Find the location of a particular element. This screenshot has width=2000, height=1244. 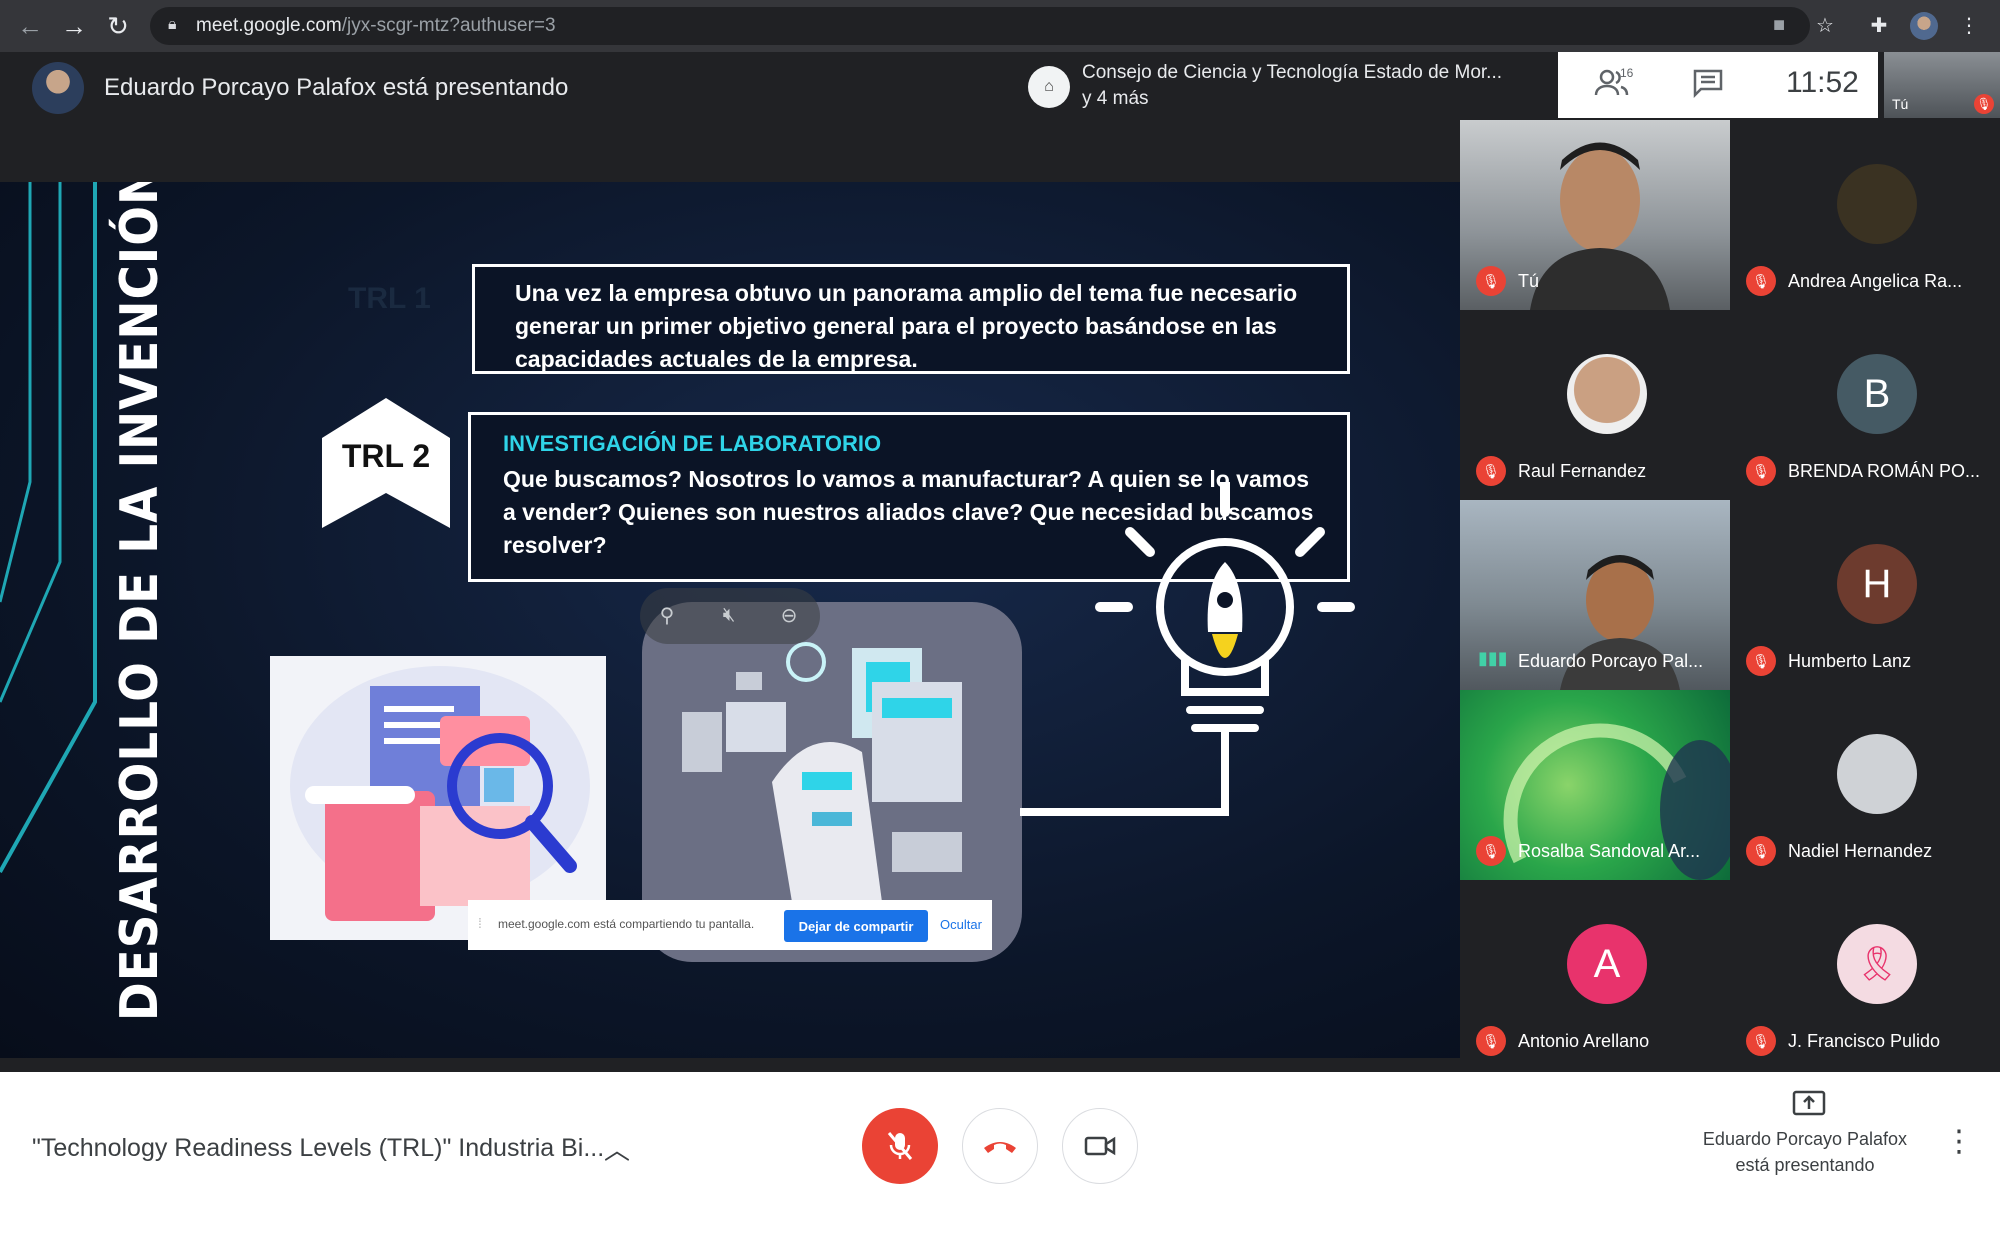

extensions-puzzle-icon: ✚ is located at coordinates (1879, 25).